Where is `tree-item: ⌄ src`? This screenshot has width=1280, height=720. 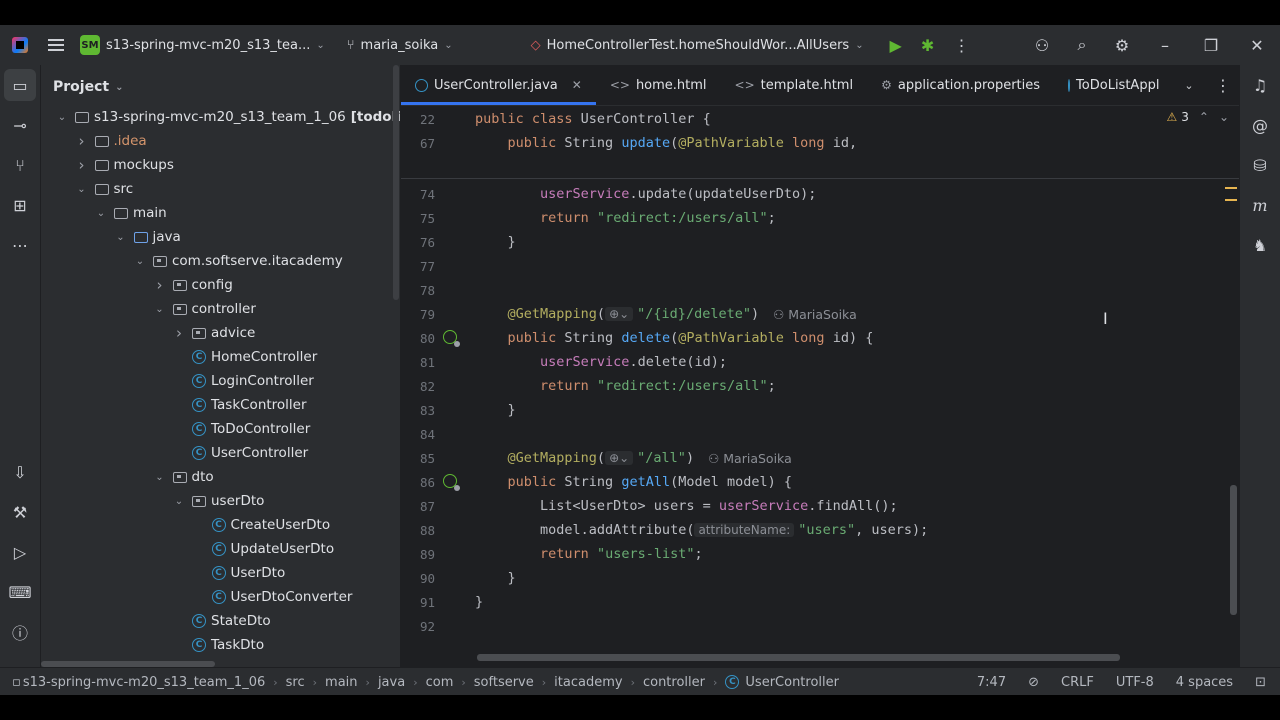 tree-item: ⌄ src is located at coordinates (104, 189).